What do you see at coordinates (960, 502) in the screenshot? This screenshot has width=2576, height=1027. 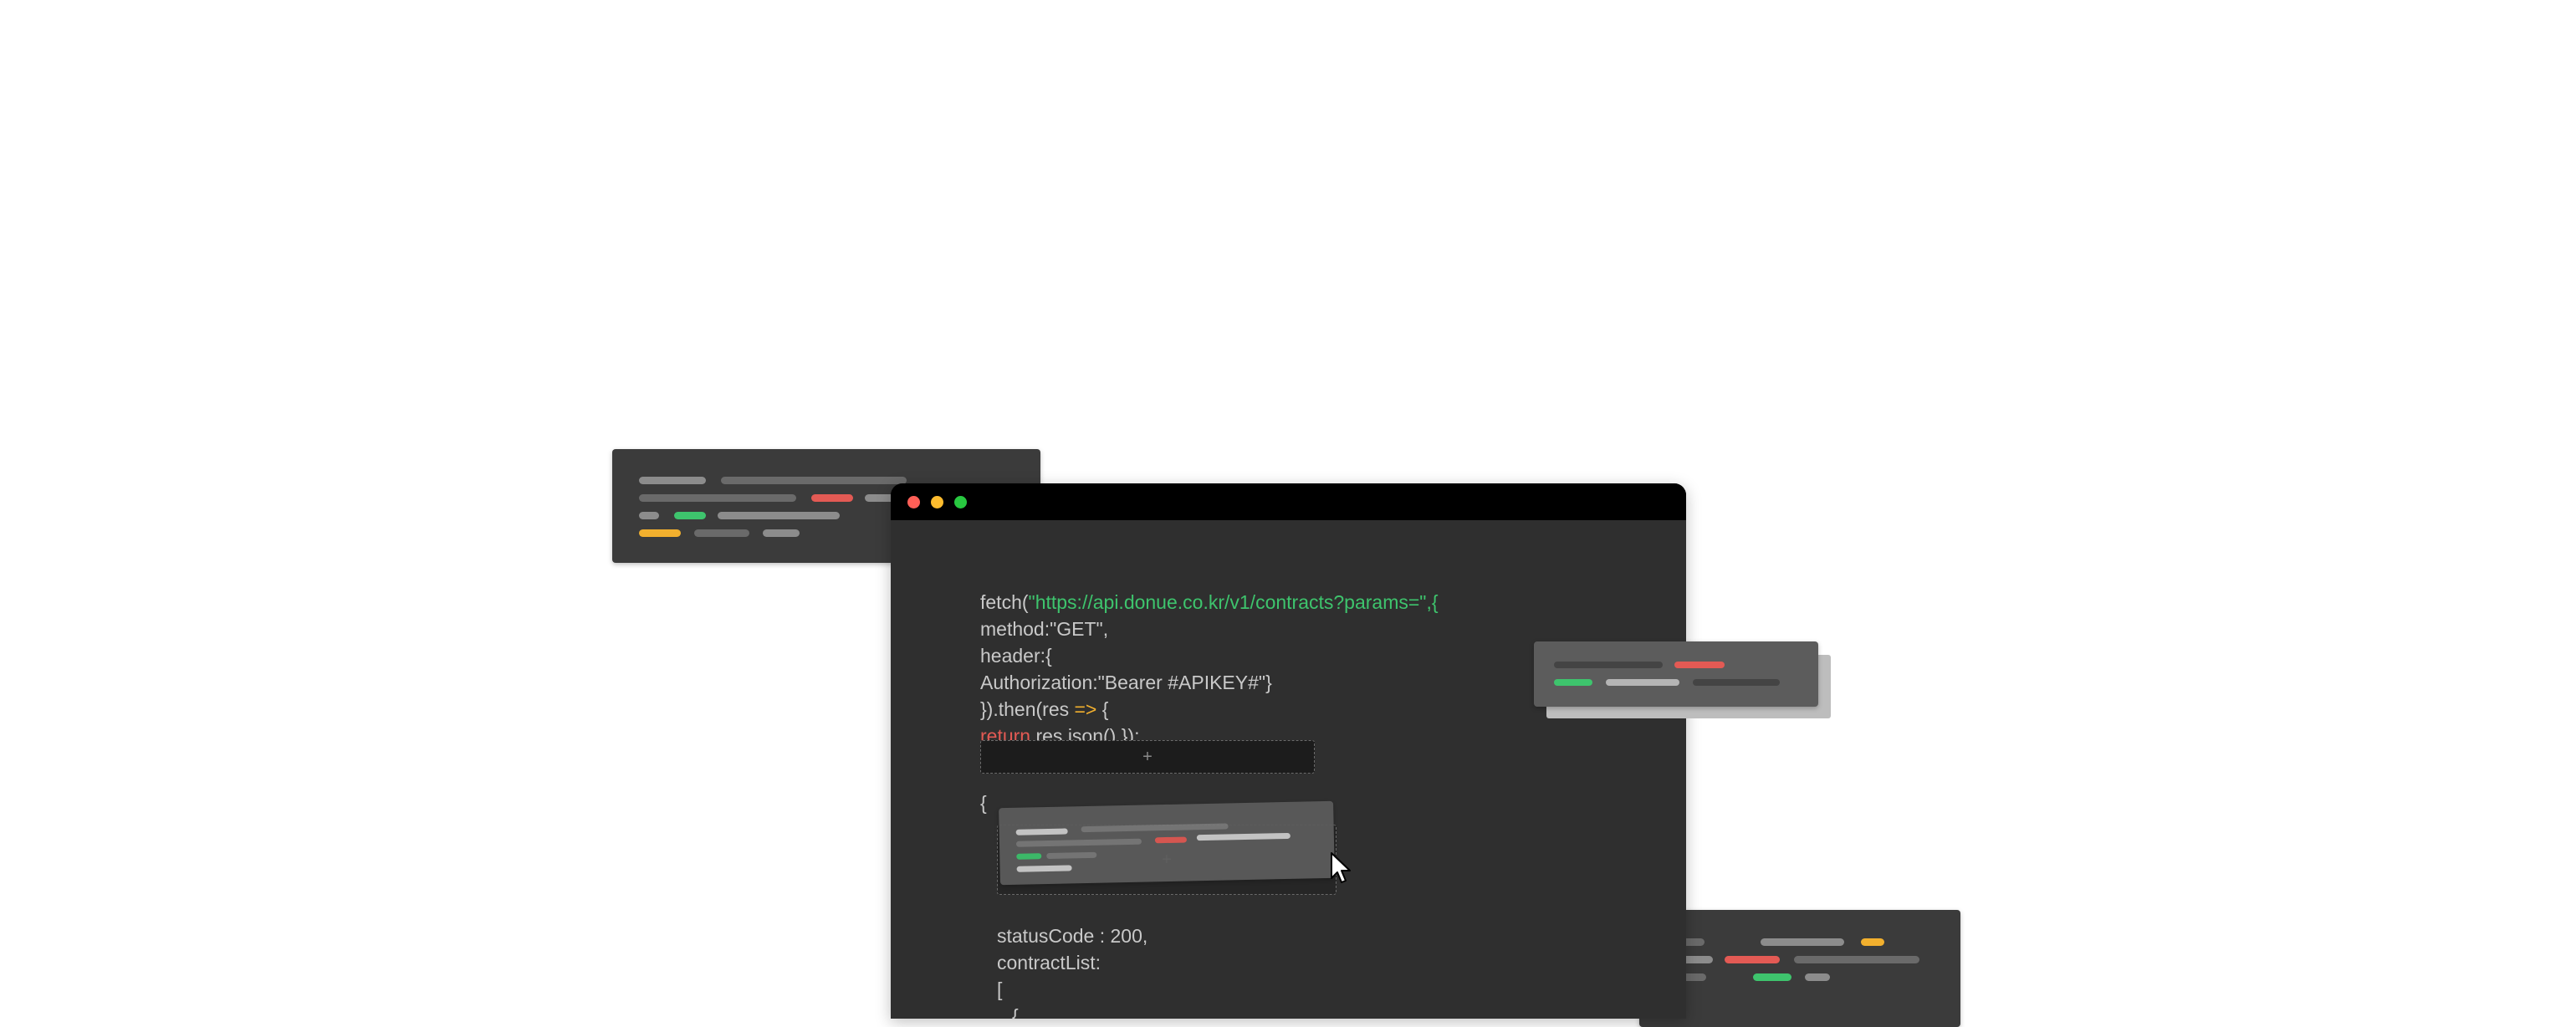 I see `maximize-window-dot` at bounding box center [960, 502].